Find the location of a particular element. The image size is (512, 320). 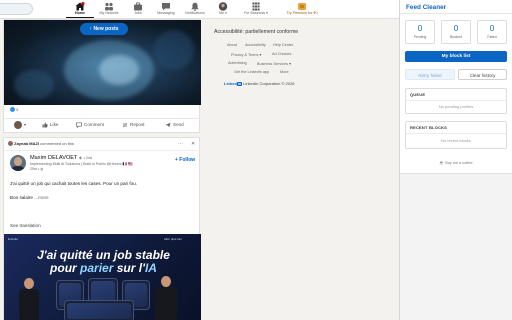

commenter-avatar is located at coordinates (10, 144).